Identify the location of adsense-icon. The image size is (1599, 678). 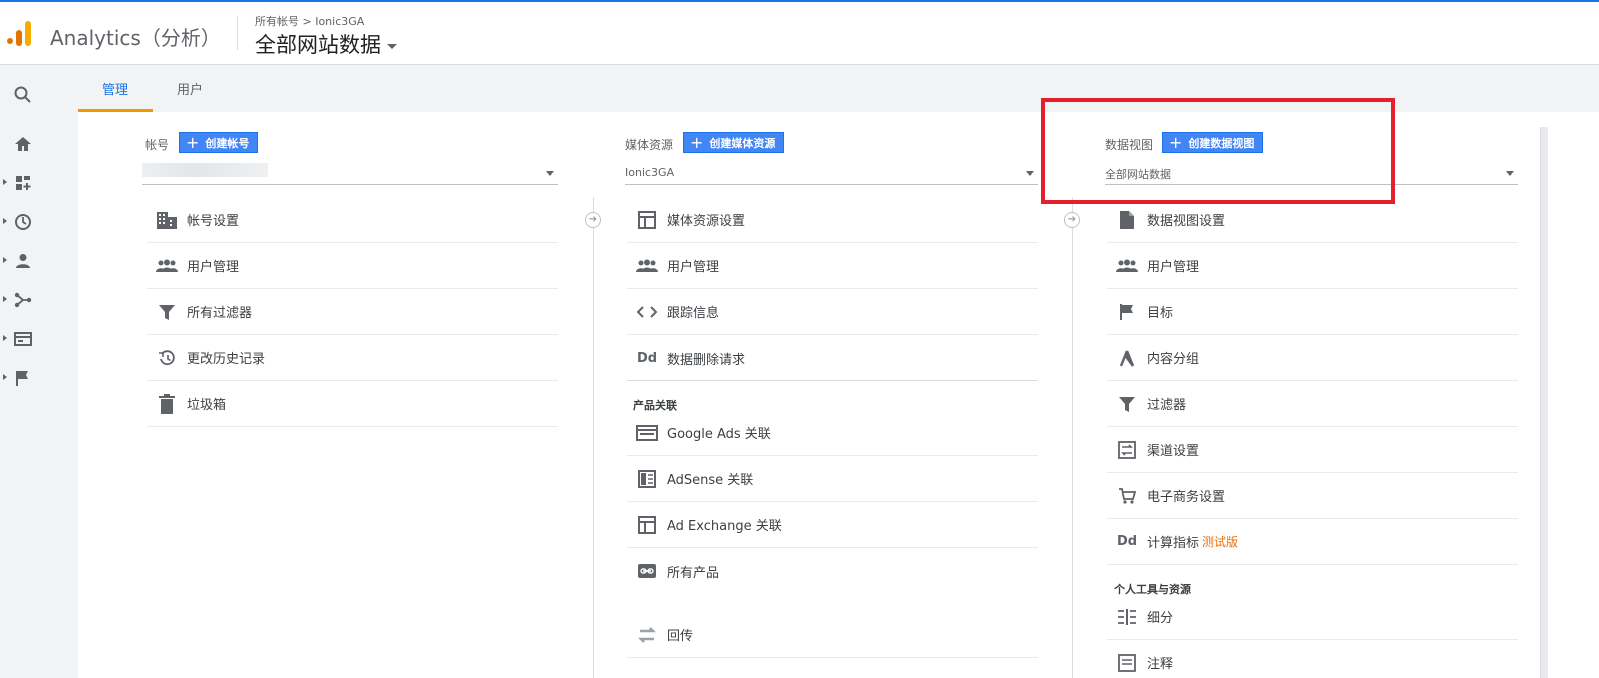
(647, 479).